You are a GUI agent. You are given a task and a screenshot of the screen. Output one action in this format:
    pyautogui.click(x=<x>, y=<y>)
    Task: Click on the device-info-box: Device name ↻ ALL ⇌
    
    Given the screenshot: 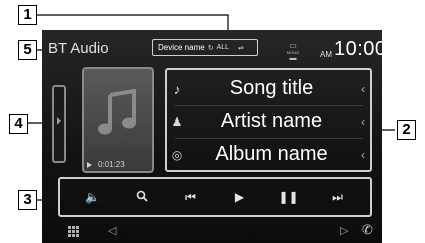 What is the action you would take?
    pyautogui.click(x=205, y=47)
    